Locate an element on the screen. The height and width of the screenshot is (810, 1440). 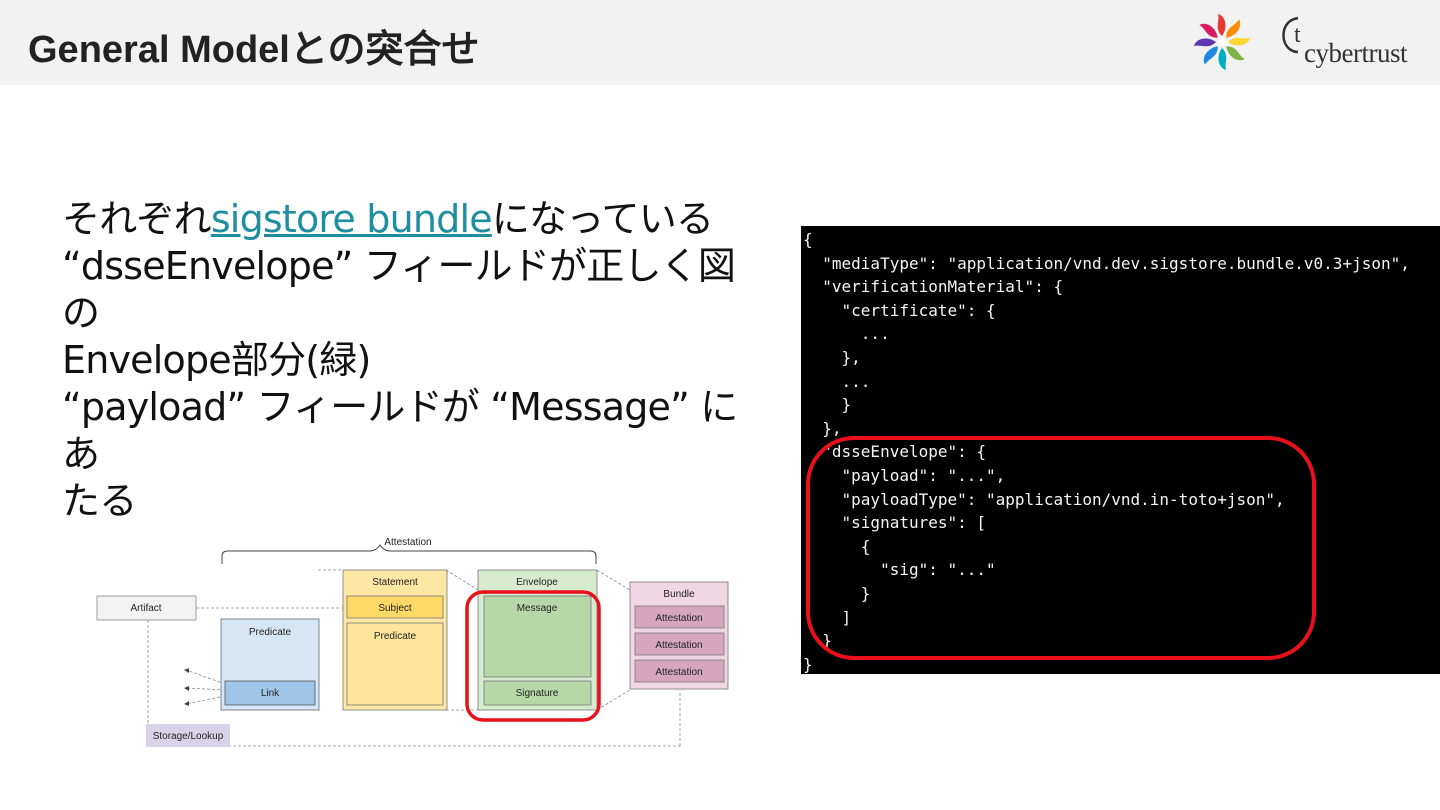
link-label: Link is located at coordinates (270, 693).